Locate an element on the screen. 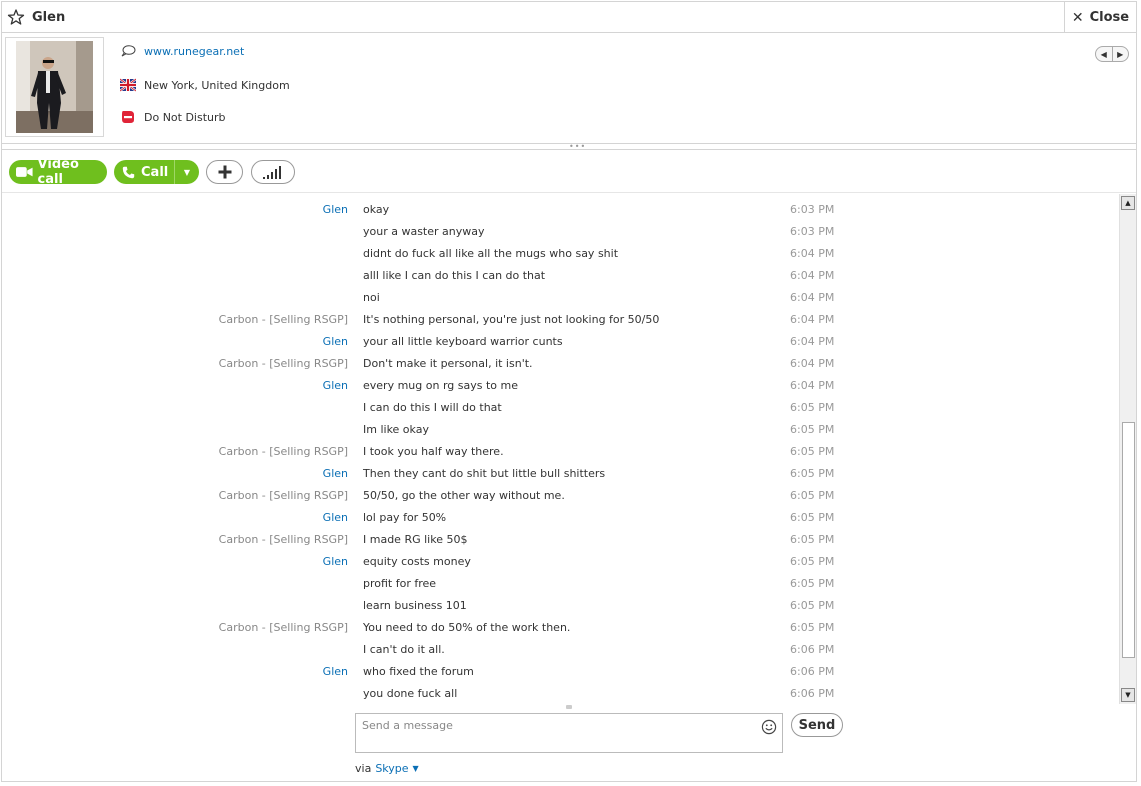 This screenshot has width=1141, height=786. scrollbar-thumb is located at coordinates (1128, 540).